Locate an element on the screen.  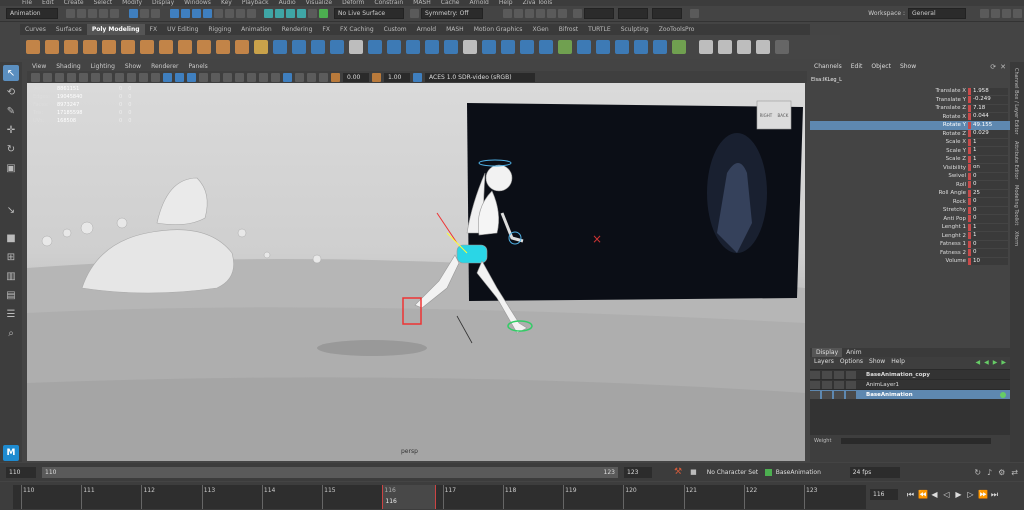
maya-logo-icon: M is located at coordinates (11, 453).